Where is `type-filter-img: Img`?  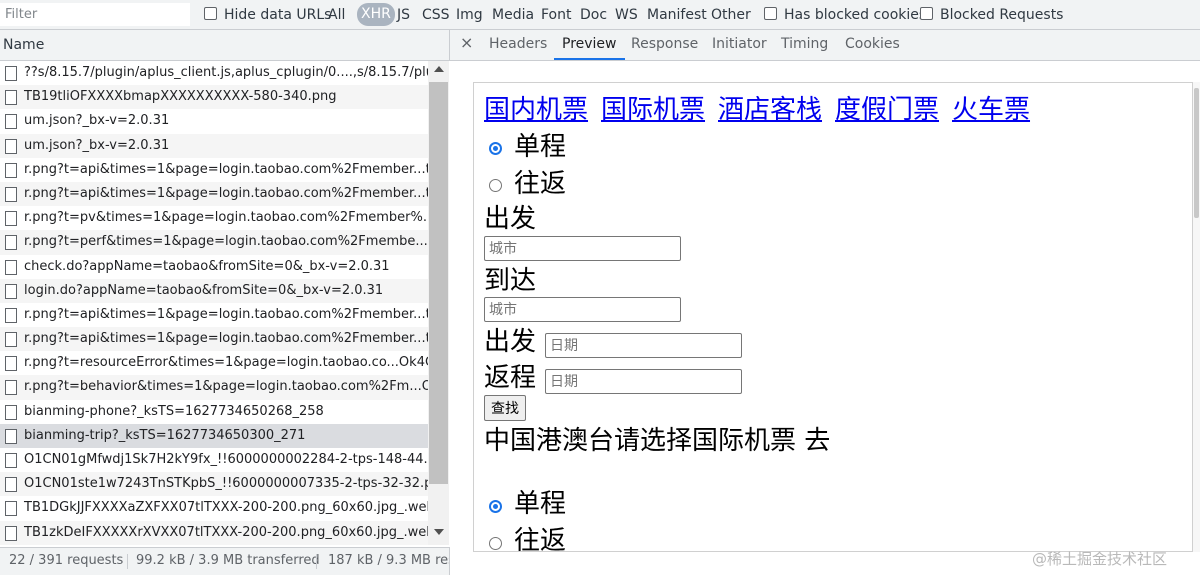 type-filter-img: Img is located at coordinates (469, 15).